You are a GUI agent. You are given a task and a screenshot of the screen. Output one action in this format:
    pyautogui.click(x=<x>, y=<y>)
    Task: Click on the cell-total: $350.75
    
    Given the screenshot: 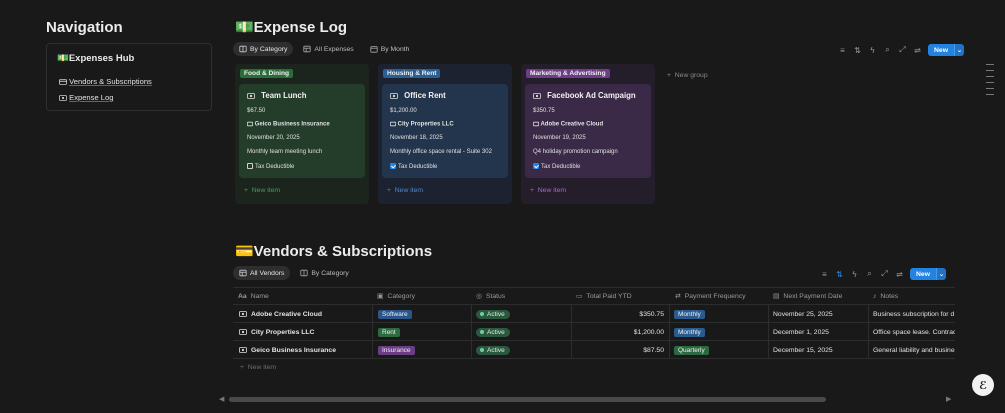 What is the action you would take?
    pyautogui.click(x=621, y=314)
    